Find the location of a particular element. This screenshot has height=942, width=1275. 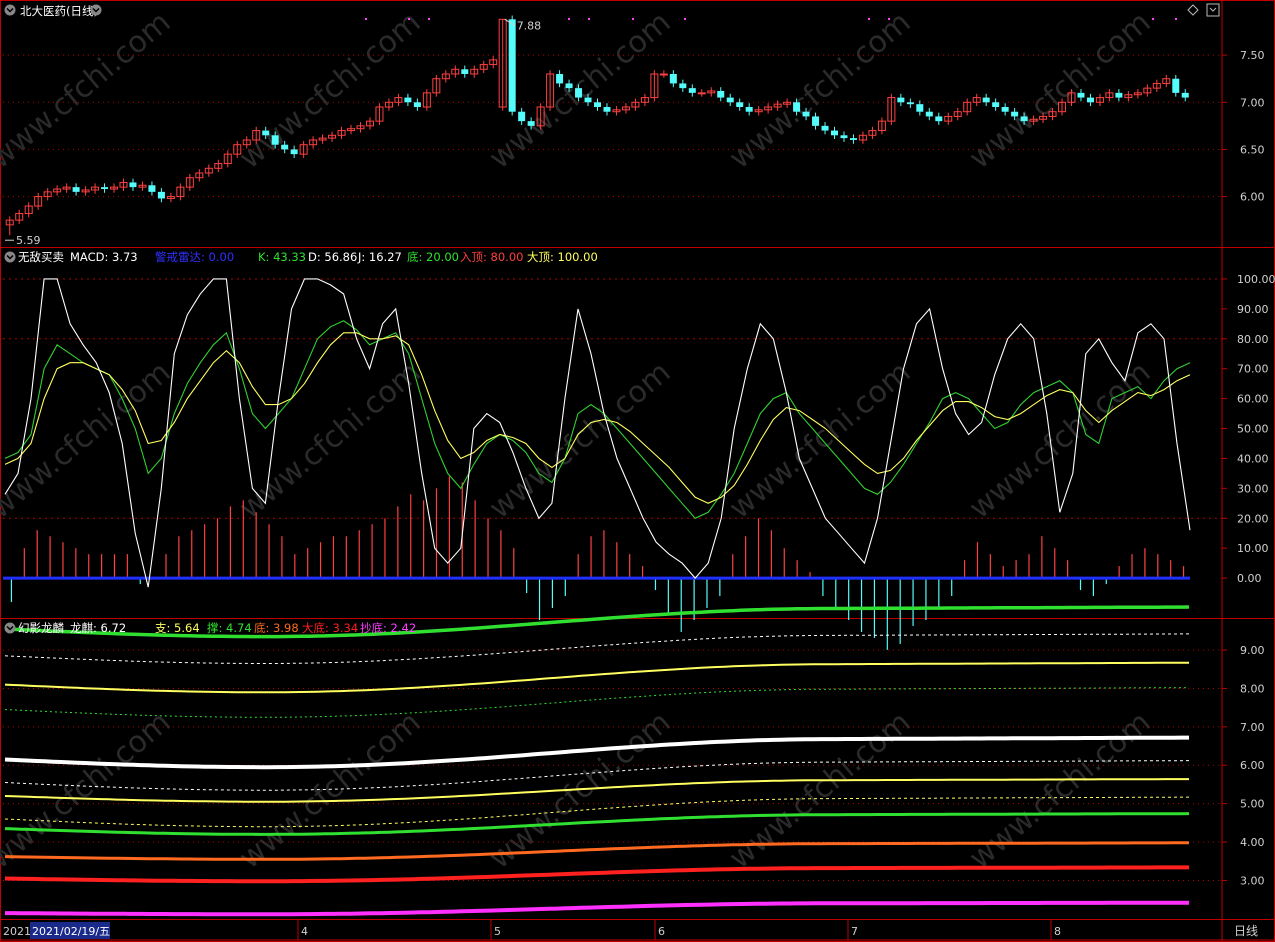

y-tick-label: 5.00 is located at coordinates (1252, 804).